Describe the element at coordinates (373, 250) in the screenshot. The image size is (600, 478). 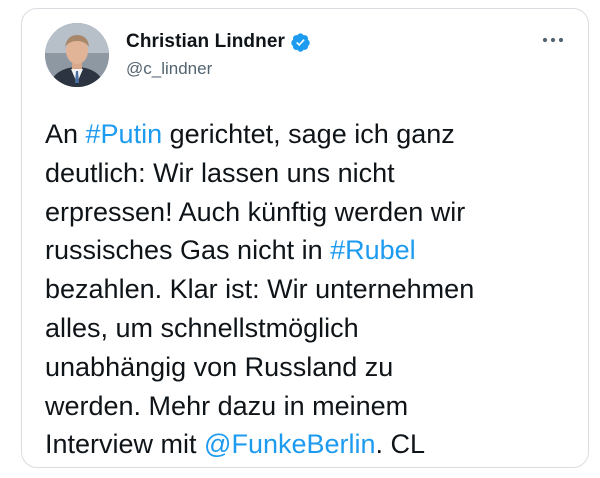
I see `hashtag-rubel-link: #Rubel` at that location.